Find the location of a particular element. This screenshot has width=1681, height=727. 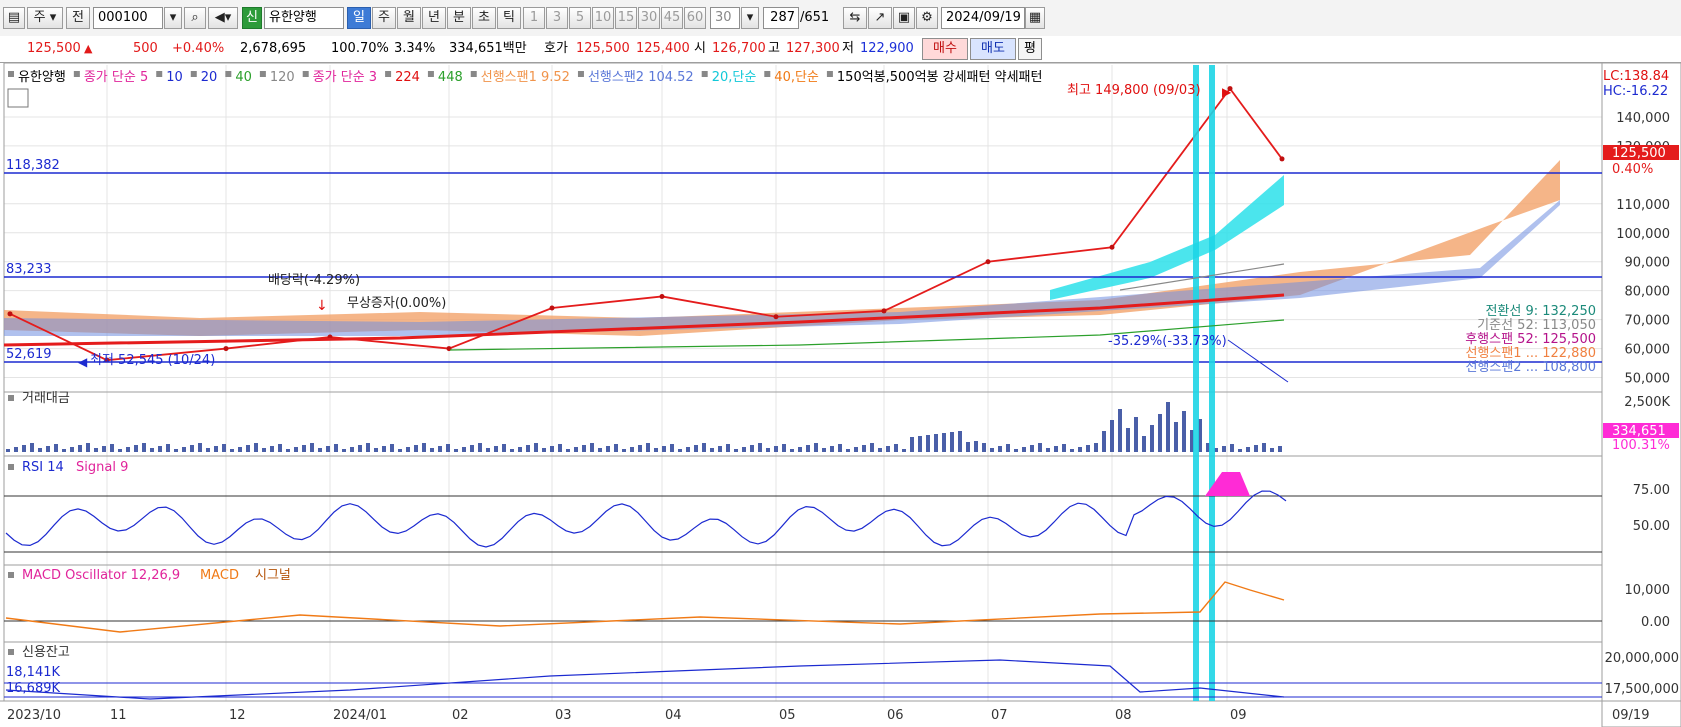

search-icon: ⌕ is located at coordinates (195, 18).